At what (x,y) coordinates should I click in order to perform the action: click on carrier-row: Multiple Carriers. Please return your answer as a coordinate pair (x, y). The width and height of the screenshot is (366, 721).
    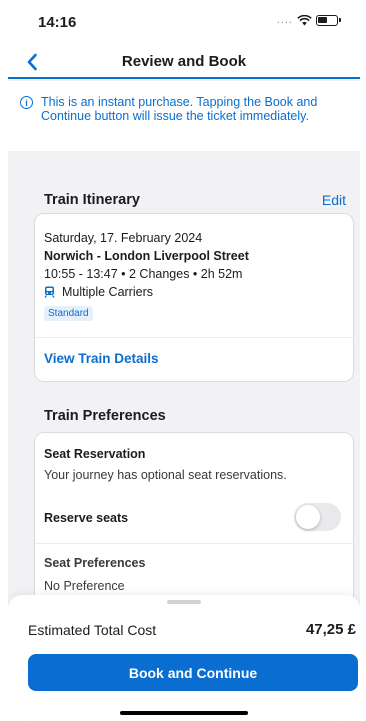
    Looking at the image, I should click on (98, 292).